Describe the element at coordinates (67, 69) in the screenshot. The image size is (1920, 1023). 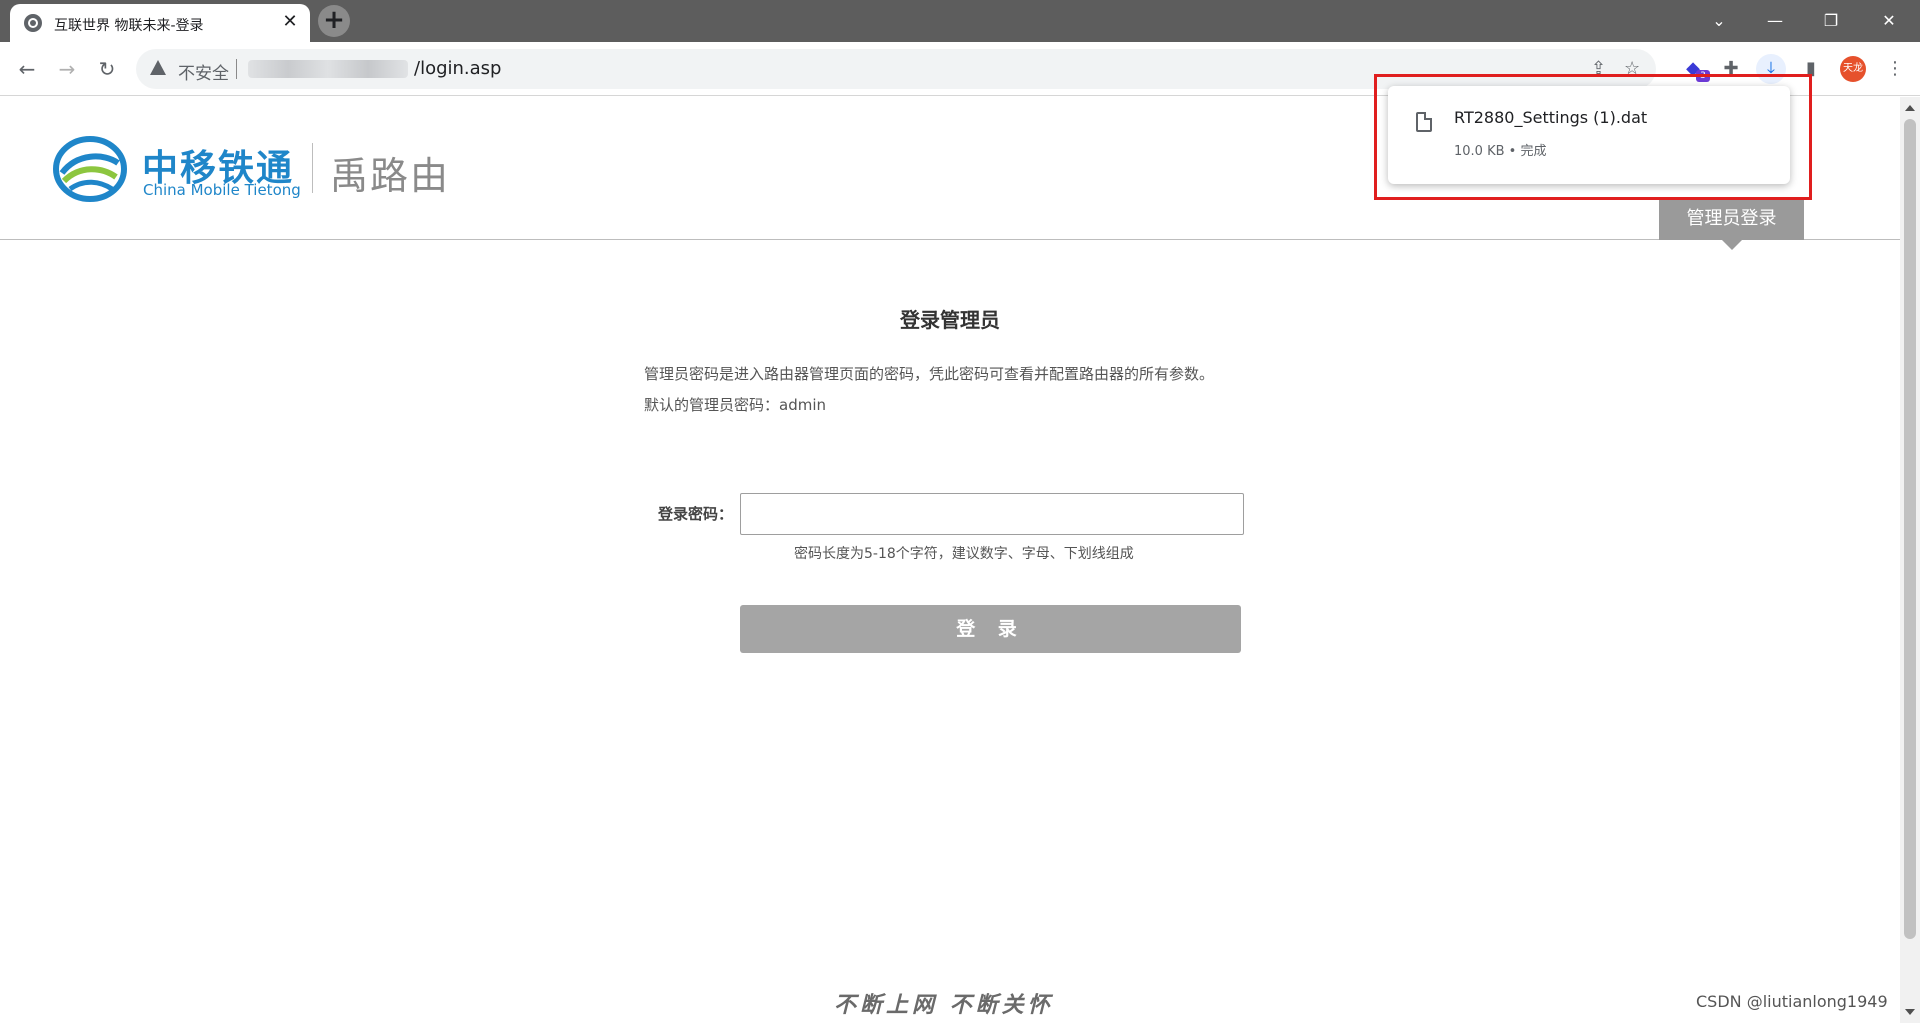
I see `forward-arrow-icon: →` at that location.